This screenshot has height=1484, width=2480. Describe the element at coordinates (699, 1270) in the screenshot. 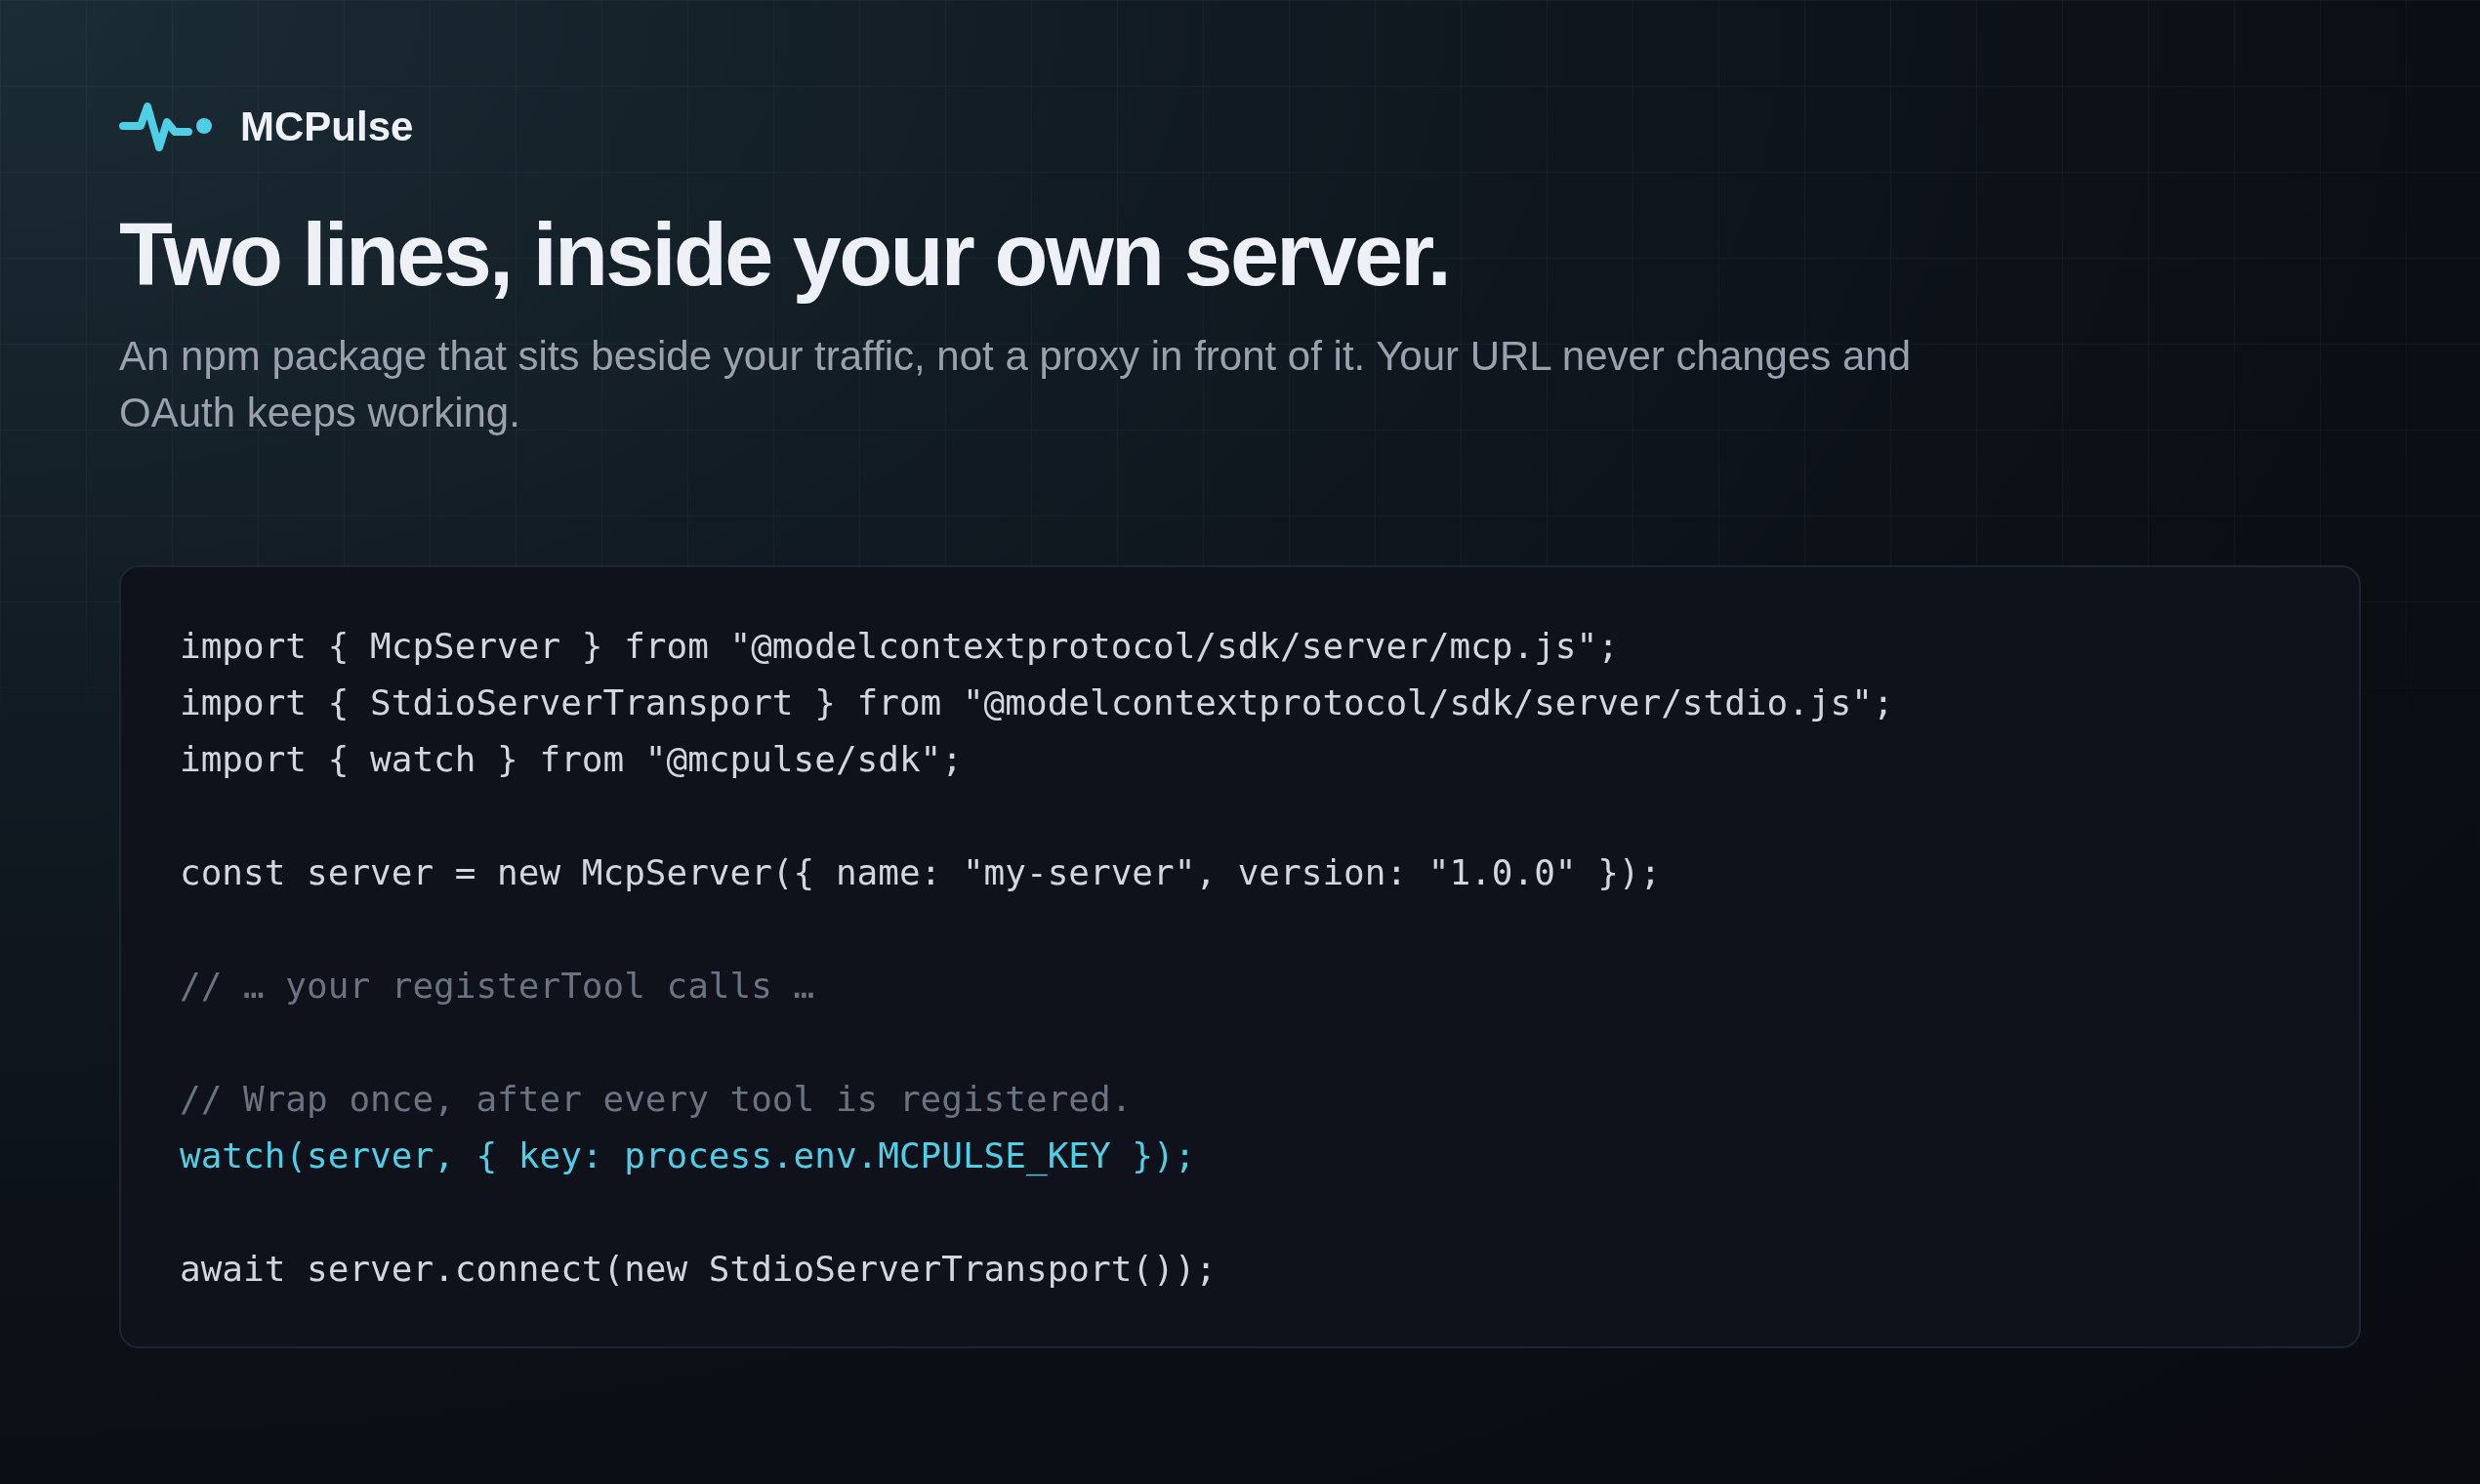

I see `code-line: await server.connect(new StdioServerTransport());` at that location.